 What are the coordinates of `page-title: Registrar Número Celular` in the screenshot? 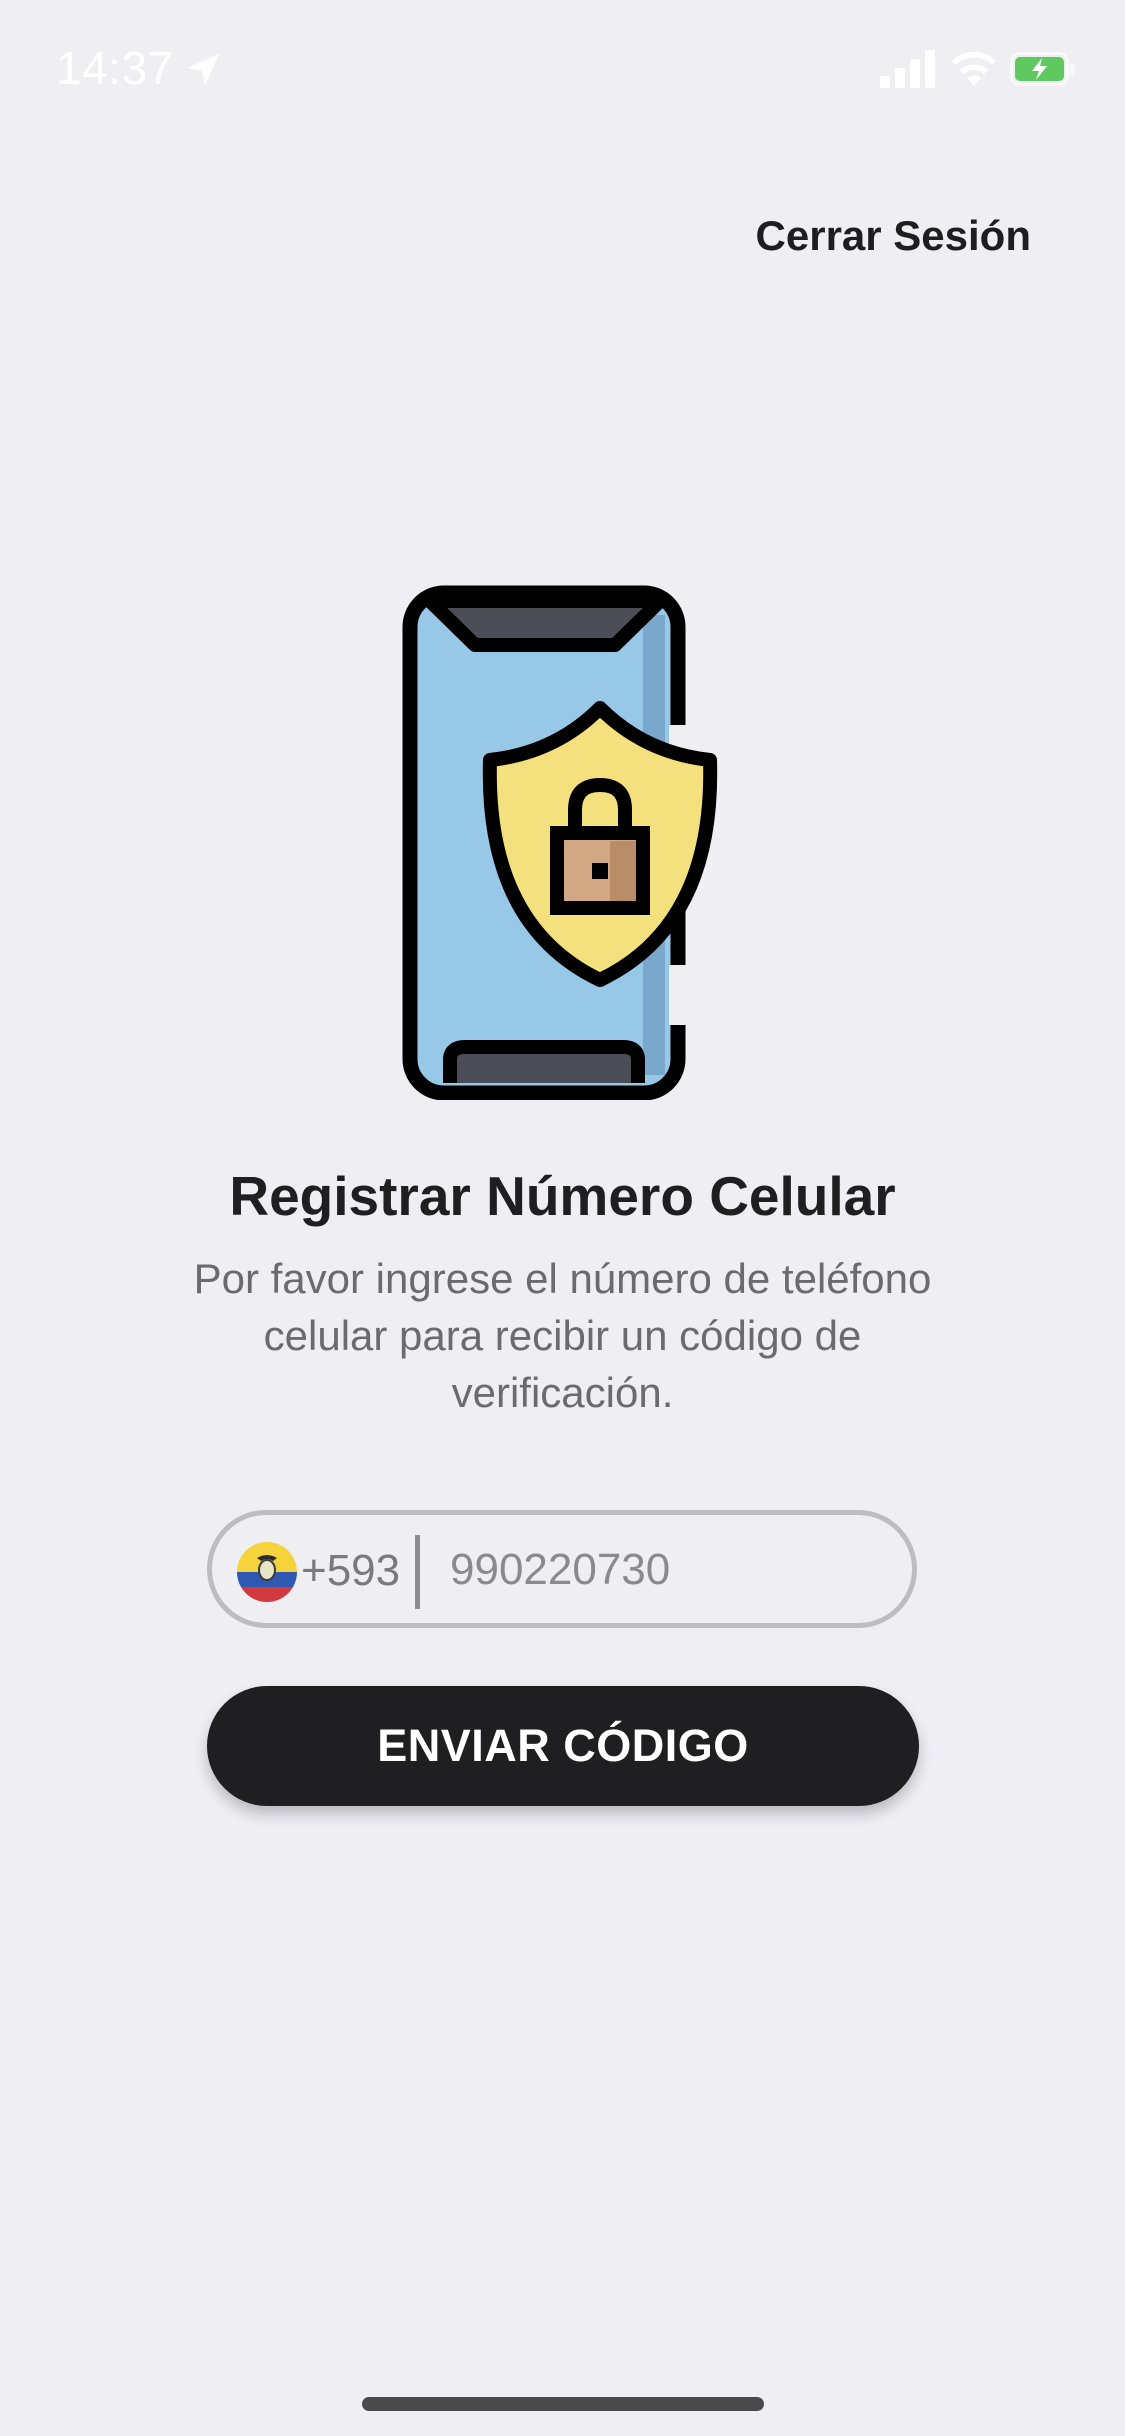 It's located at (562, 1196).